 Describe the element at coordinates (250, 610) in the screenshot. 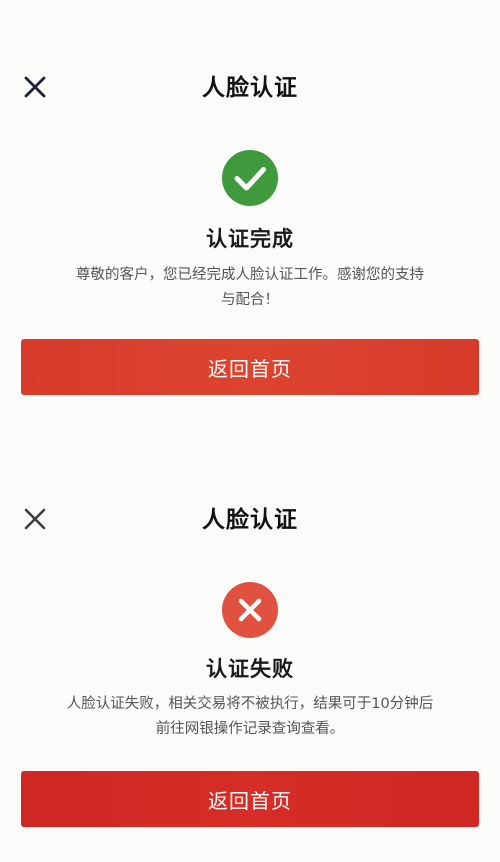

I see `cross-circle-icon` at that location.